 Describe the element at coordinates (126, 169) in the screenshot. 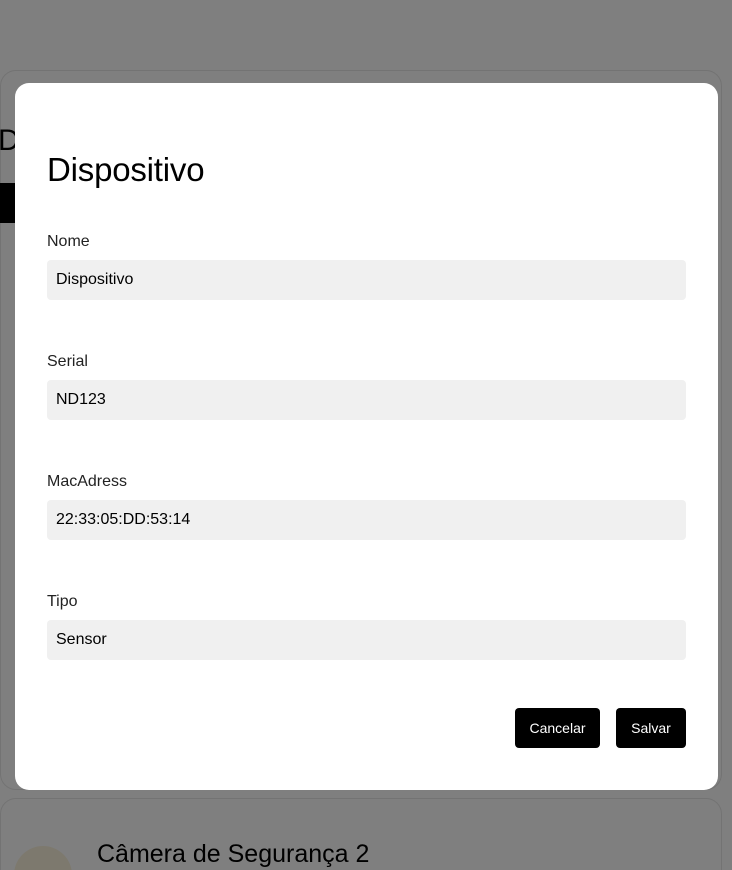

I see `modal-title: Dispositivo` at that location.